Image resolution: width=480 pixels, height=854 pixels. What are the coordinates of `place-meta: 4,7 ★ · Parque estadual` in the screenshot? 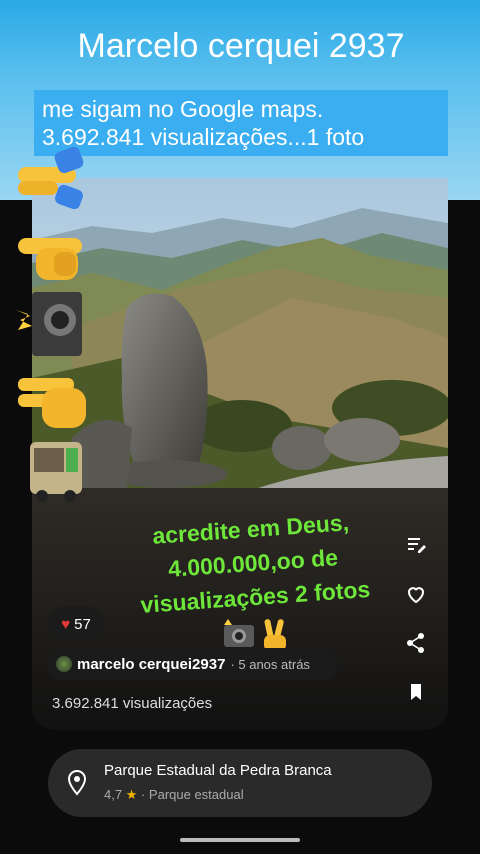 It's located at (174, 795).